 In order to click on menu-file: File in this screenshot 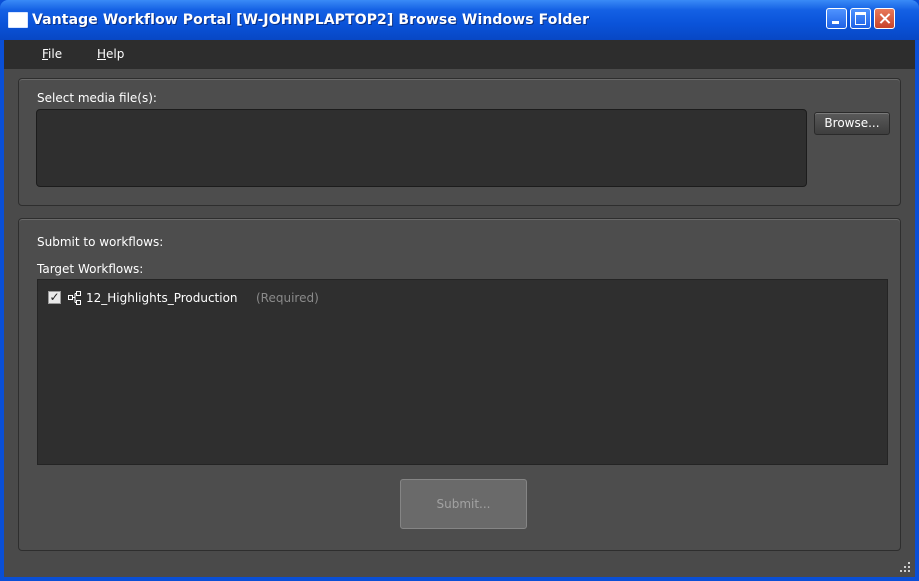, I will do `click(52, 54)`.